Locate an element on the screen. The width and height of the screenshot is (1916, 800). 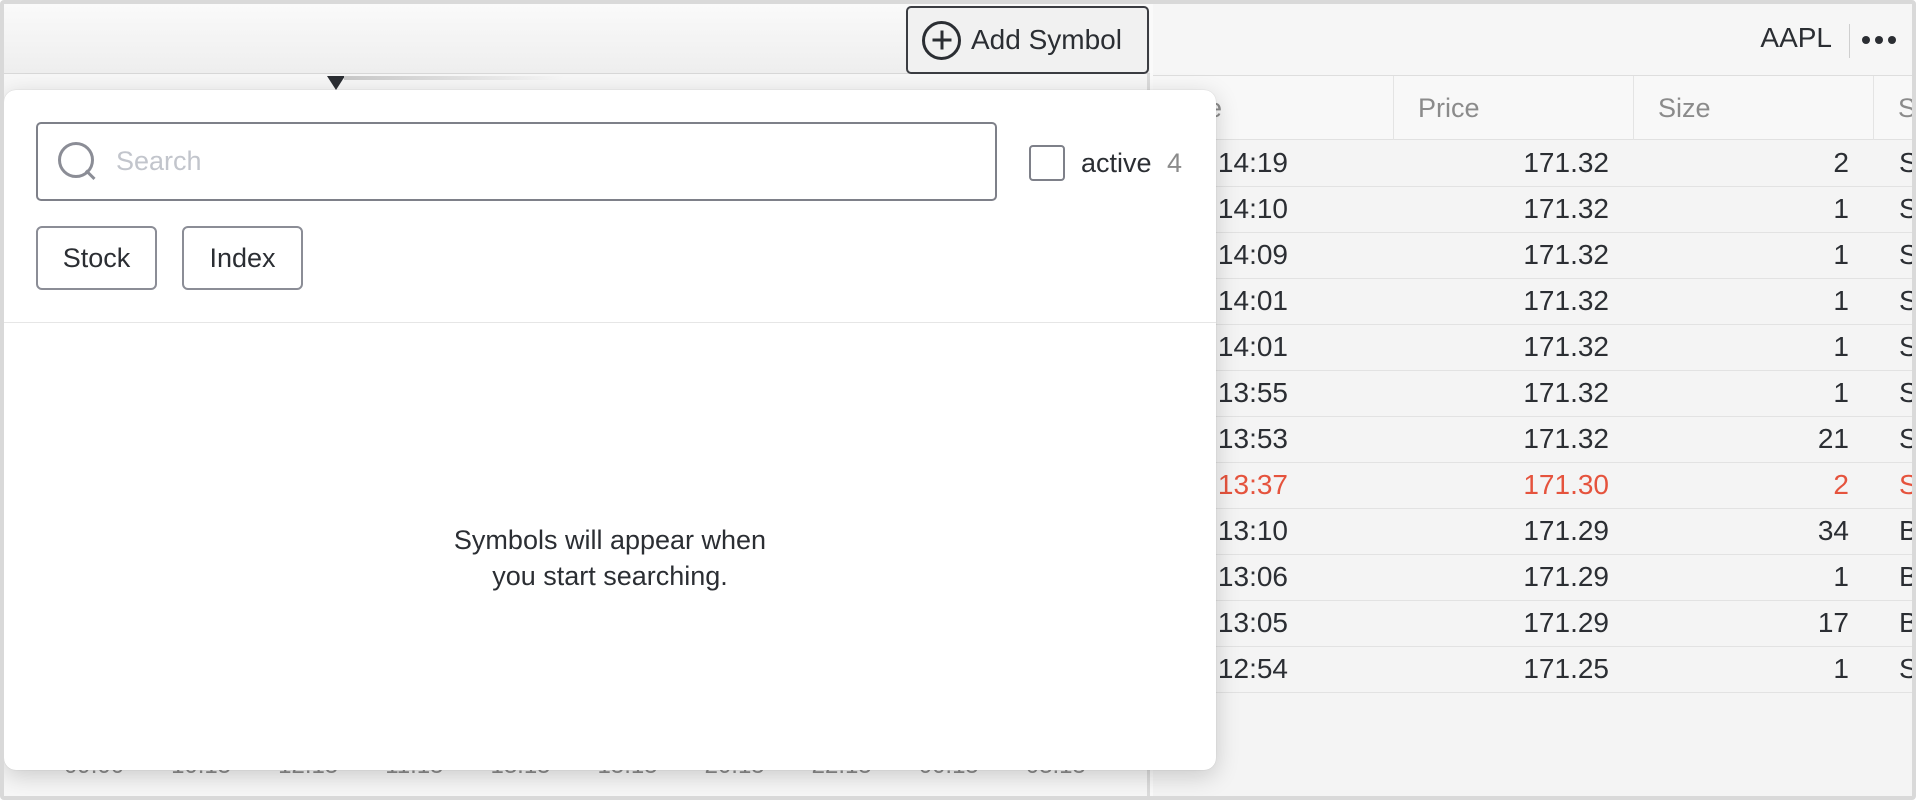
popup-divider is located at coordinates (610, 322).